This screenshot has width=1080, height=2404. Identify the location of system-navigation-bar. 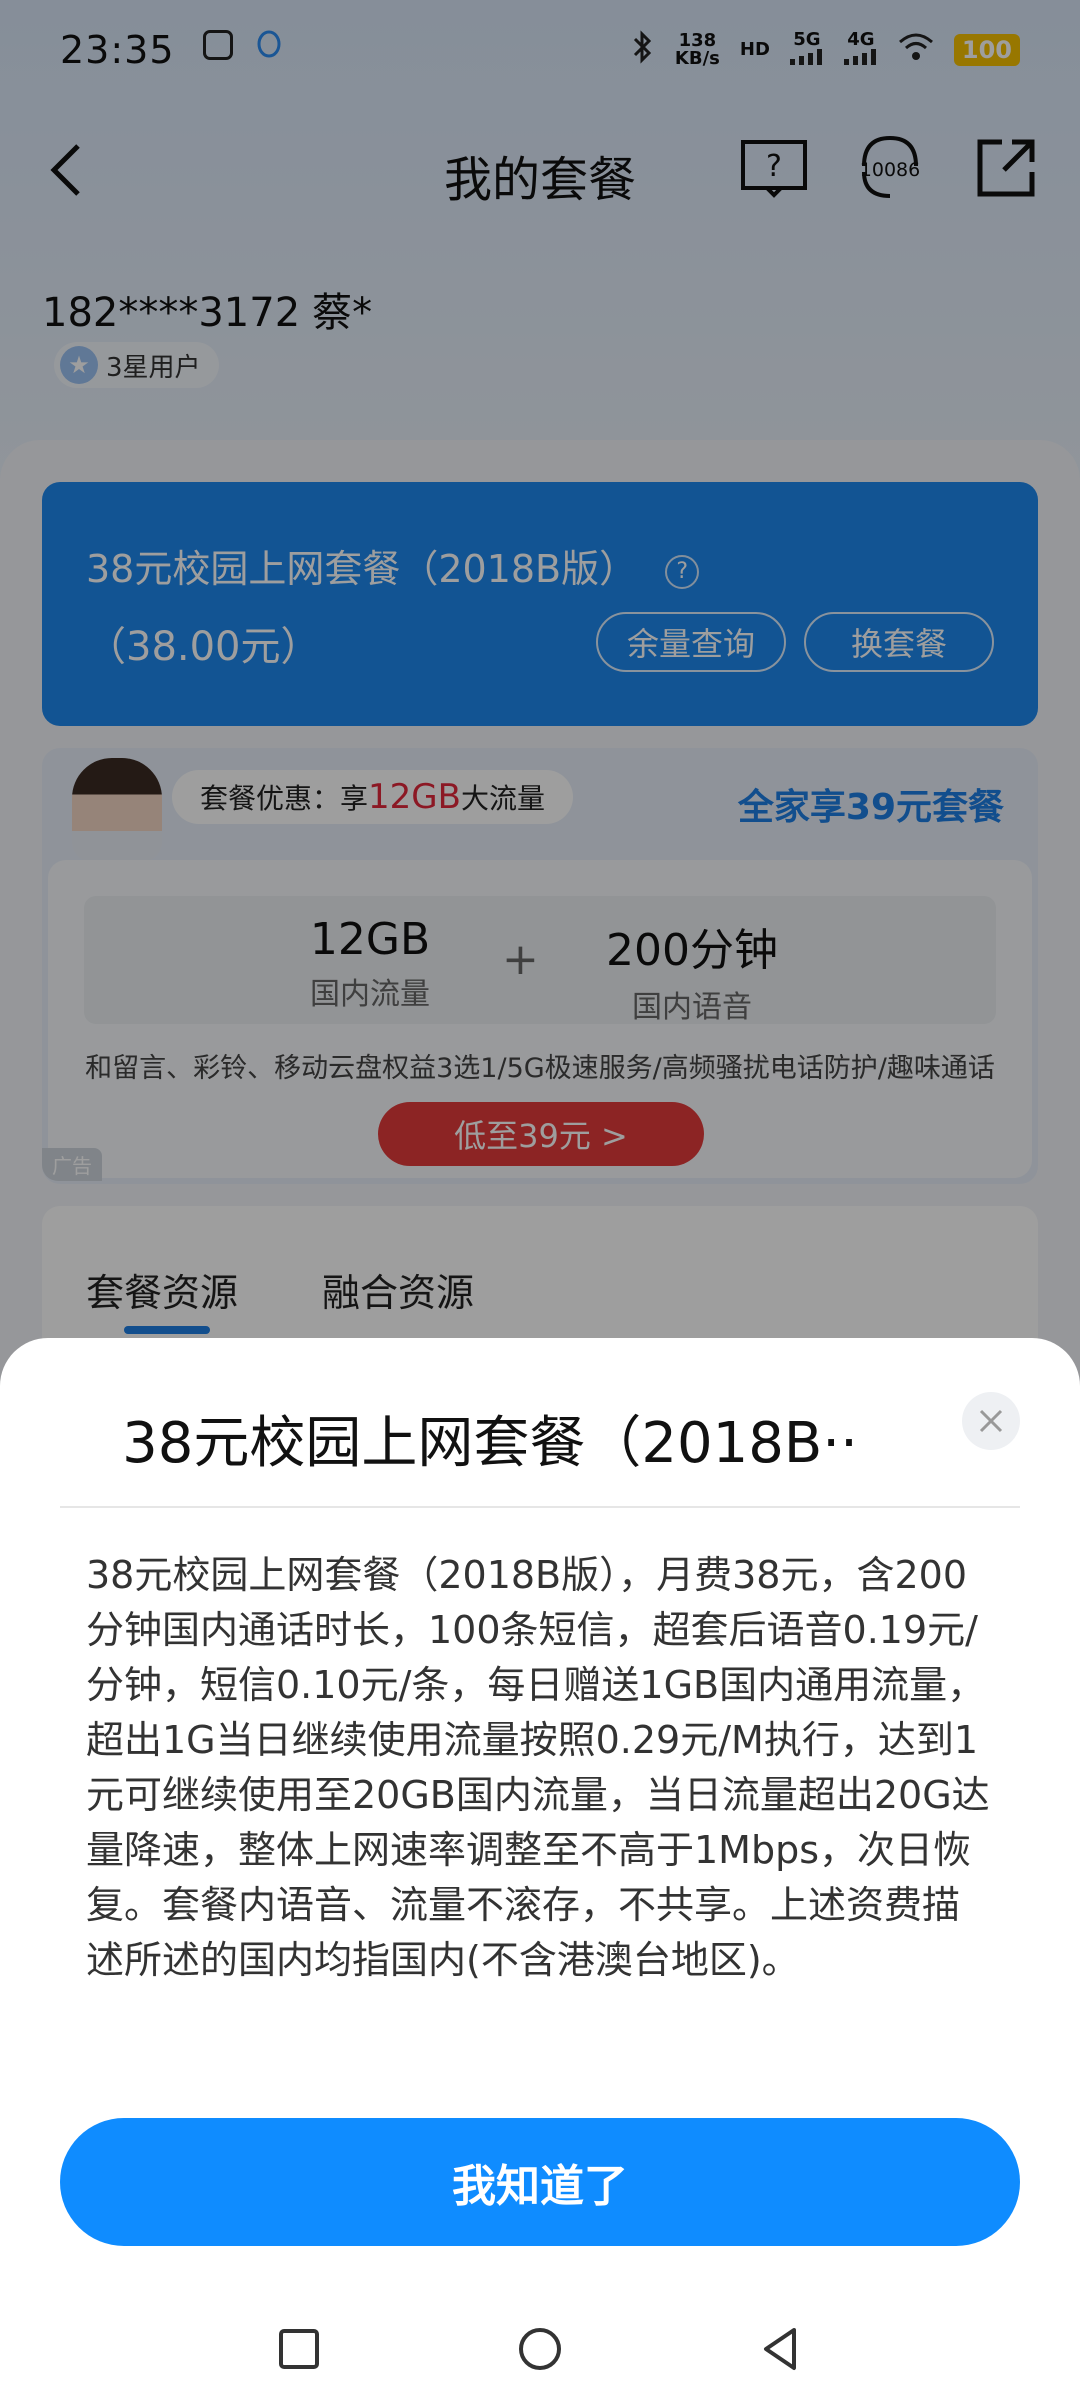
(540, 2351).